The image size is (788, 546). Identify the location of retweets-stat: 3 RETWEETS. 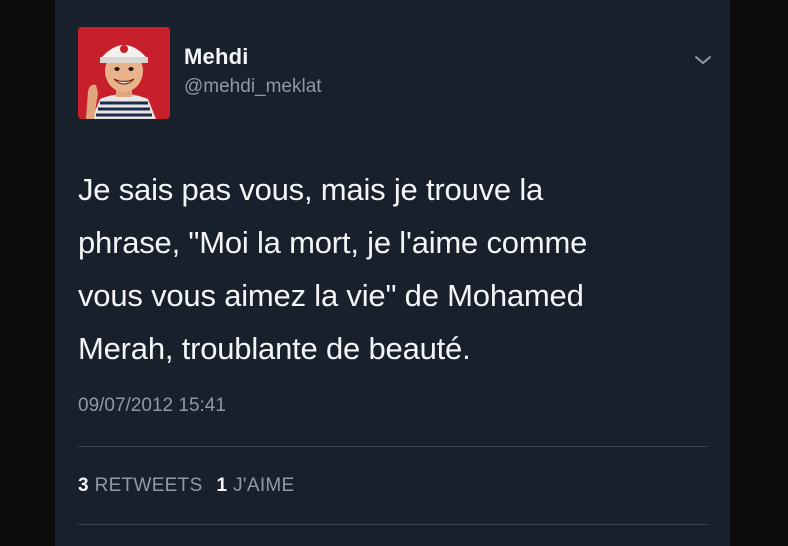
(140, 486).